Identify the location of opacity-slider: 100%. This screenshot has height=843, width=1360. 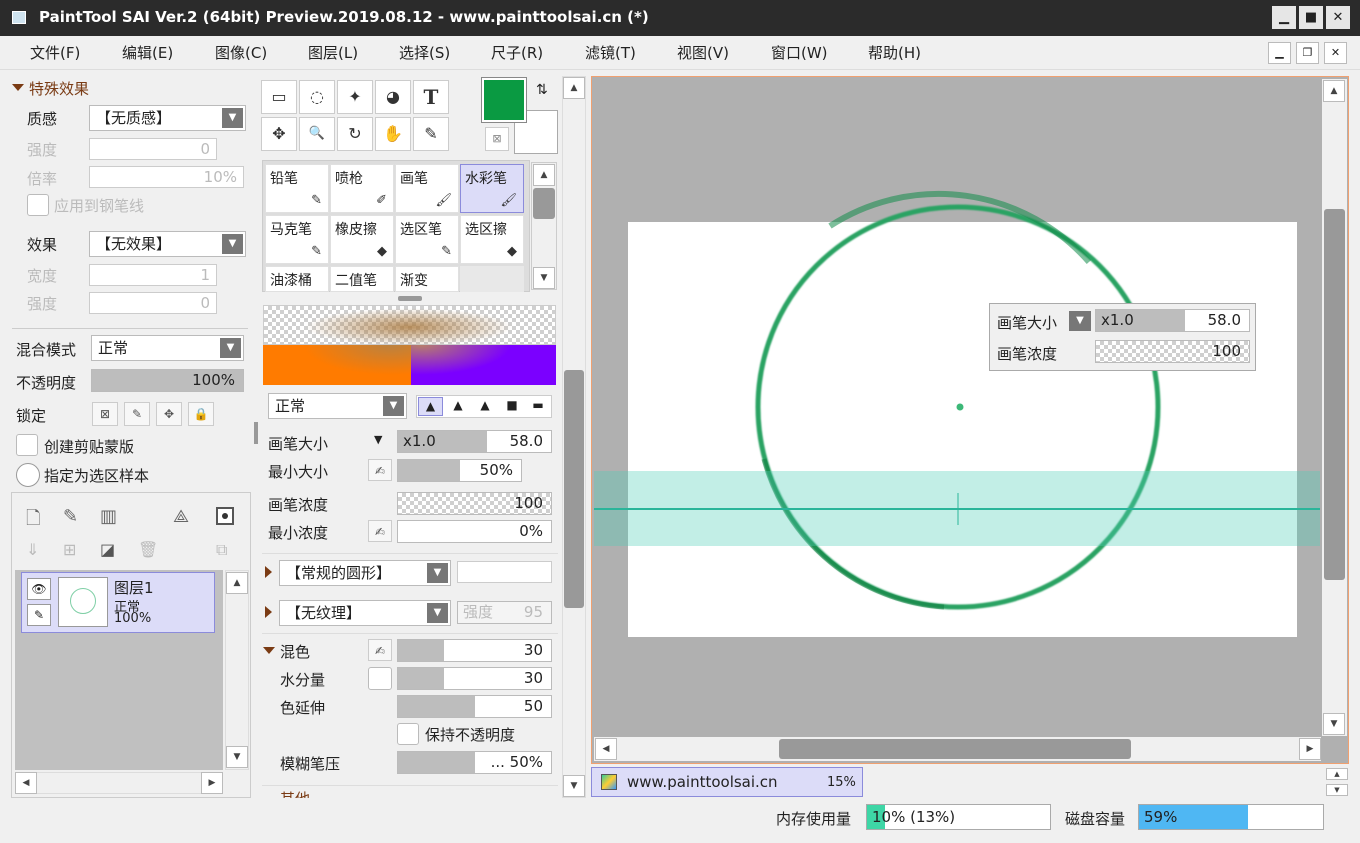
(167, 380).